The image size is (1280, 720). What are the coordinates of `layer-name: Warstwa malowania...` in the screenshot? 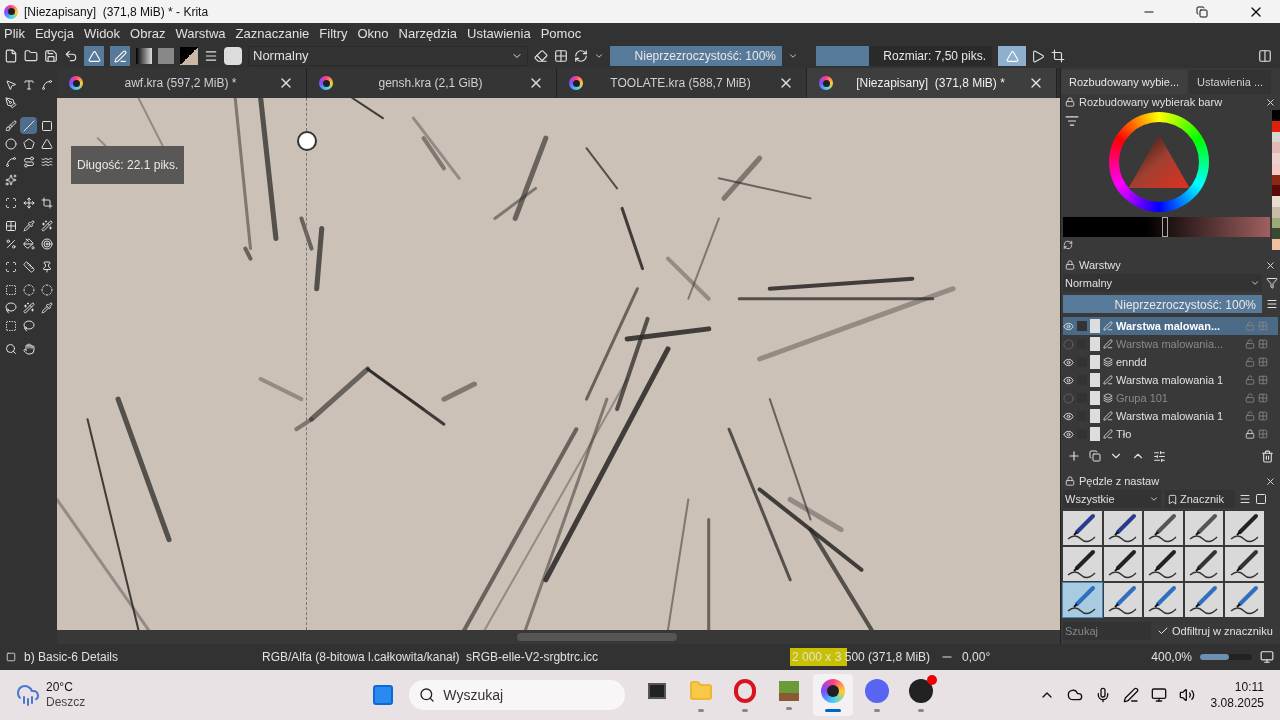 It's located at (1170, 344).